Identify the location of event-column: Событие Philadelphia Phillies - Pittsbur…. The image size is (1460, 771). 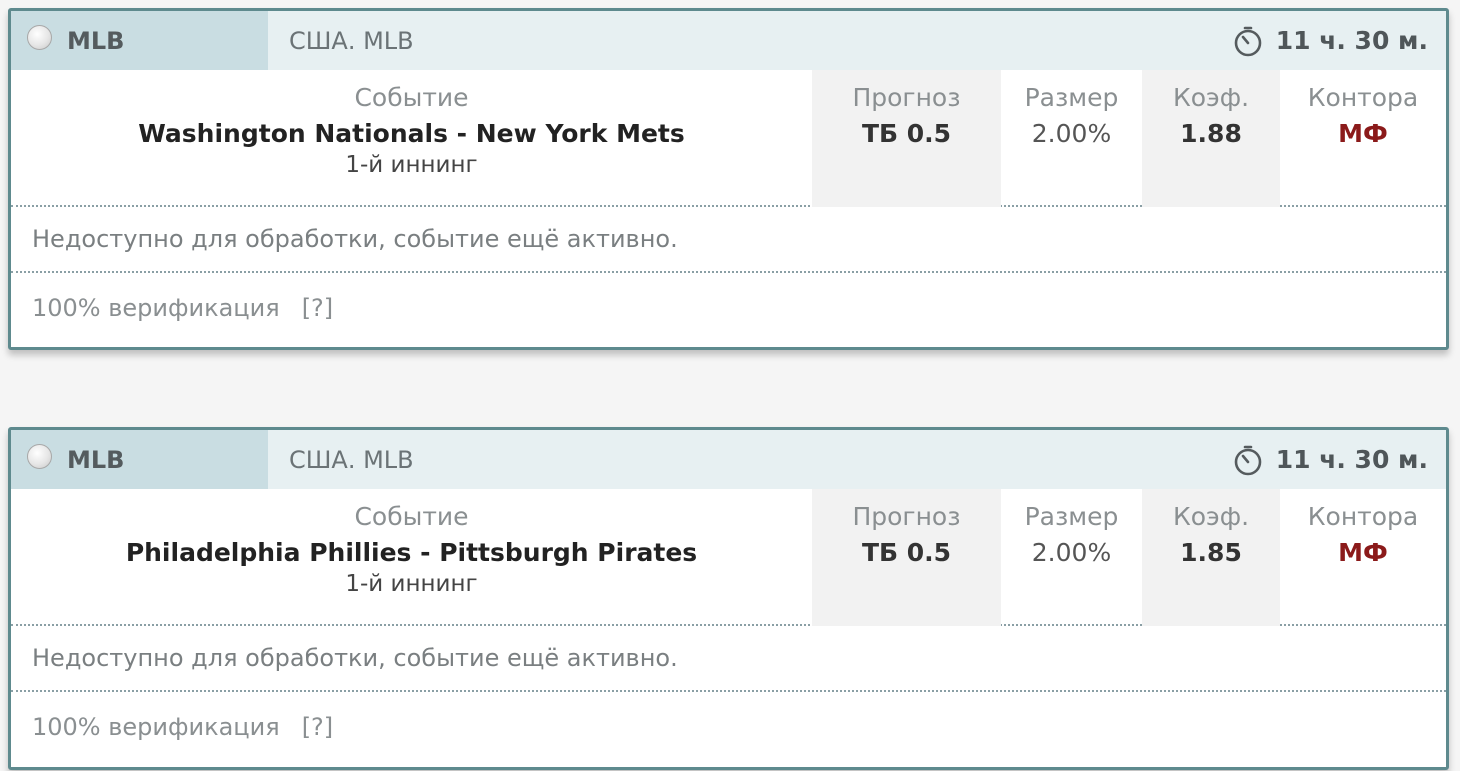
(411, 557).